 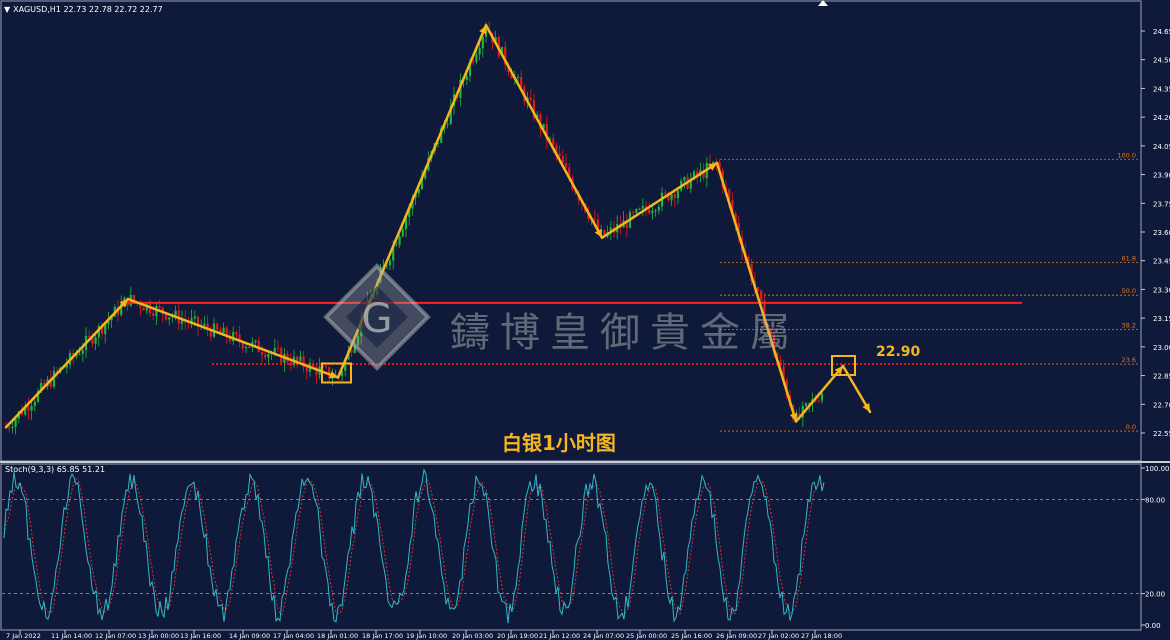 I want to click on time-tick-label: 14 Jan 09:00, so click(x=249, y=636).